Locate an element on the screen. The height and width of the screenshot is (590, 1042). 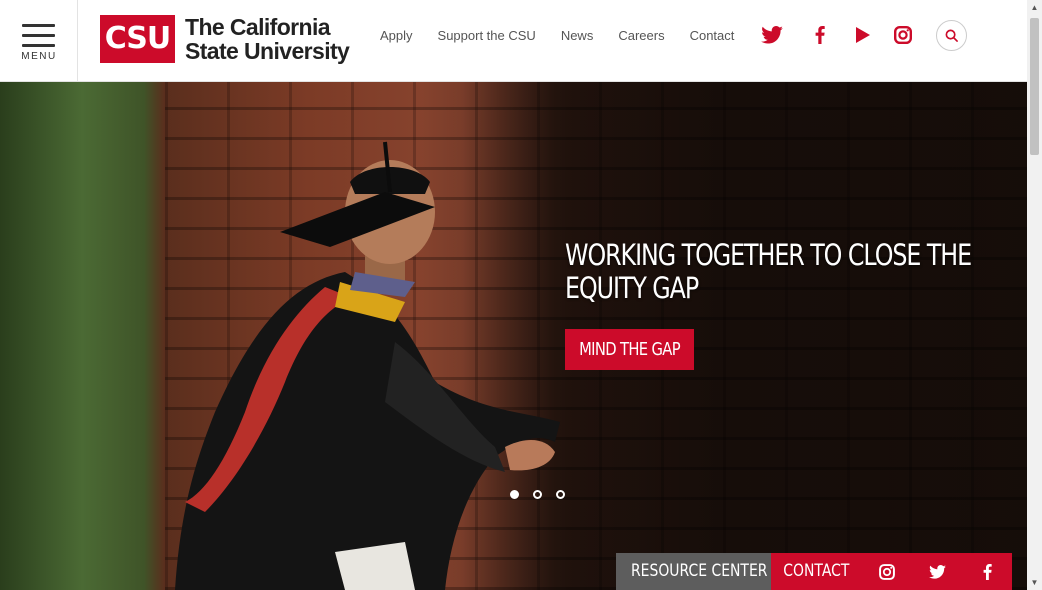
mind-the-gap-button: MIND THE GAP is located at coordinates (629, 349).